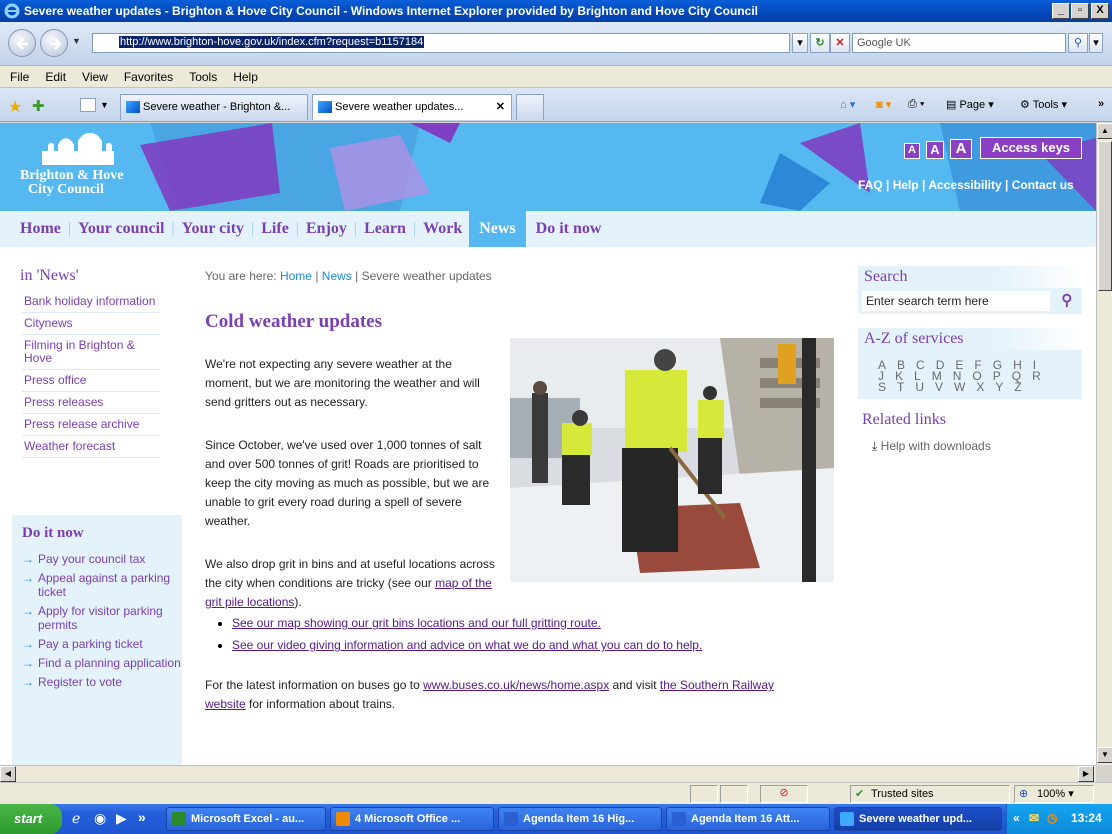 The height and width of the screenshot is (834, 1112). Describe the element at coordinates (847, 104) in the screenshot. I see `home-icon: ⌂ ▾` at that location.